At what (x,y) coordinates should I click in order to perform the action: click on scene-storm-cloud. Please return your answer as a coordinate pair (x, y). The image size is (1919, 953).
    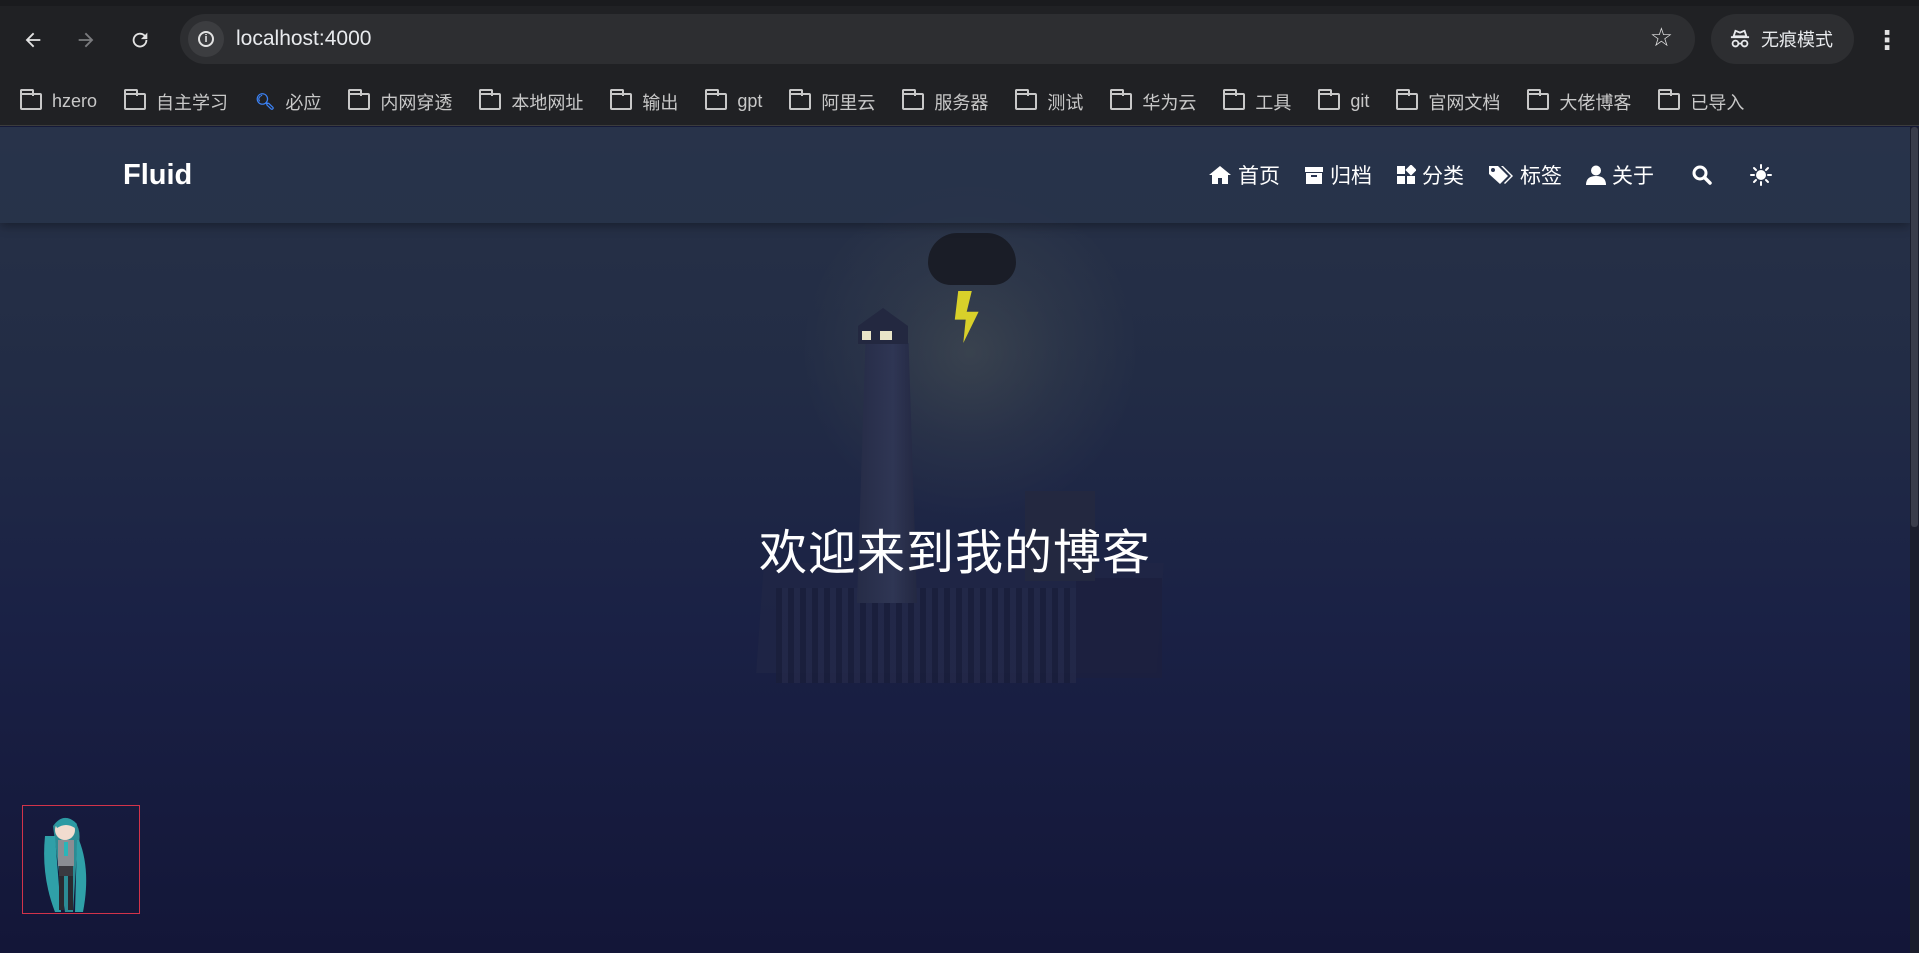
    Looking at the image, I should click on (972, 259).